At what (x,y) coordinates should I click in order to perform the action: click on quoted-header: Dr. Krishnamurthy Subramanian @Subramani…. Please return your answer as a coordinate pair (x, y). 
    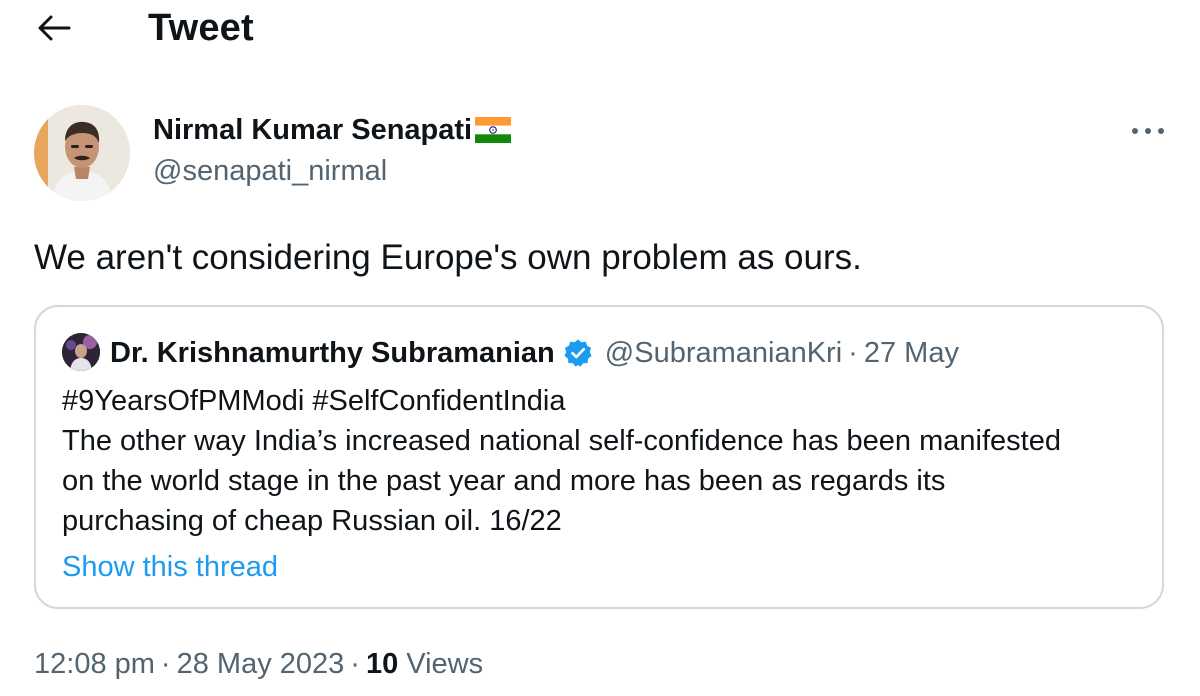
    Looking at the image, I should click on (534, 353).